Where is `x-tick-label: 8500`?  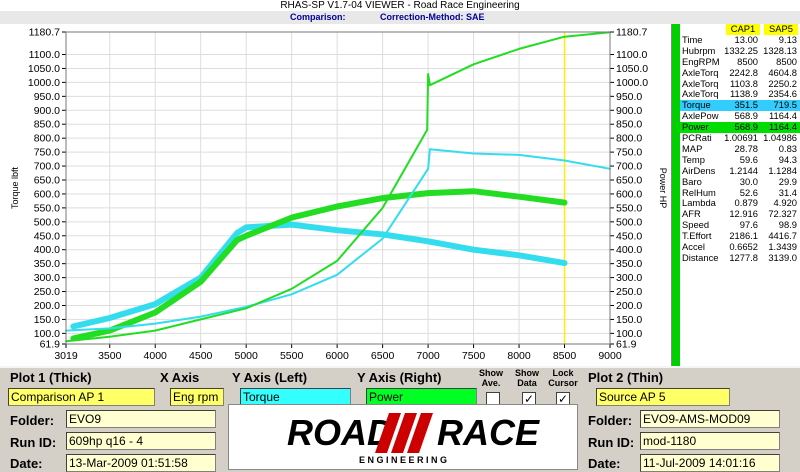 x-tick-label: 8500 is located at coordinates (565, 356).